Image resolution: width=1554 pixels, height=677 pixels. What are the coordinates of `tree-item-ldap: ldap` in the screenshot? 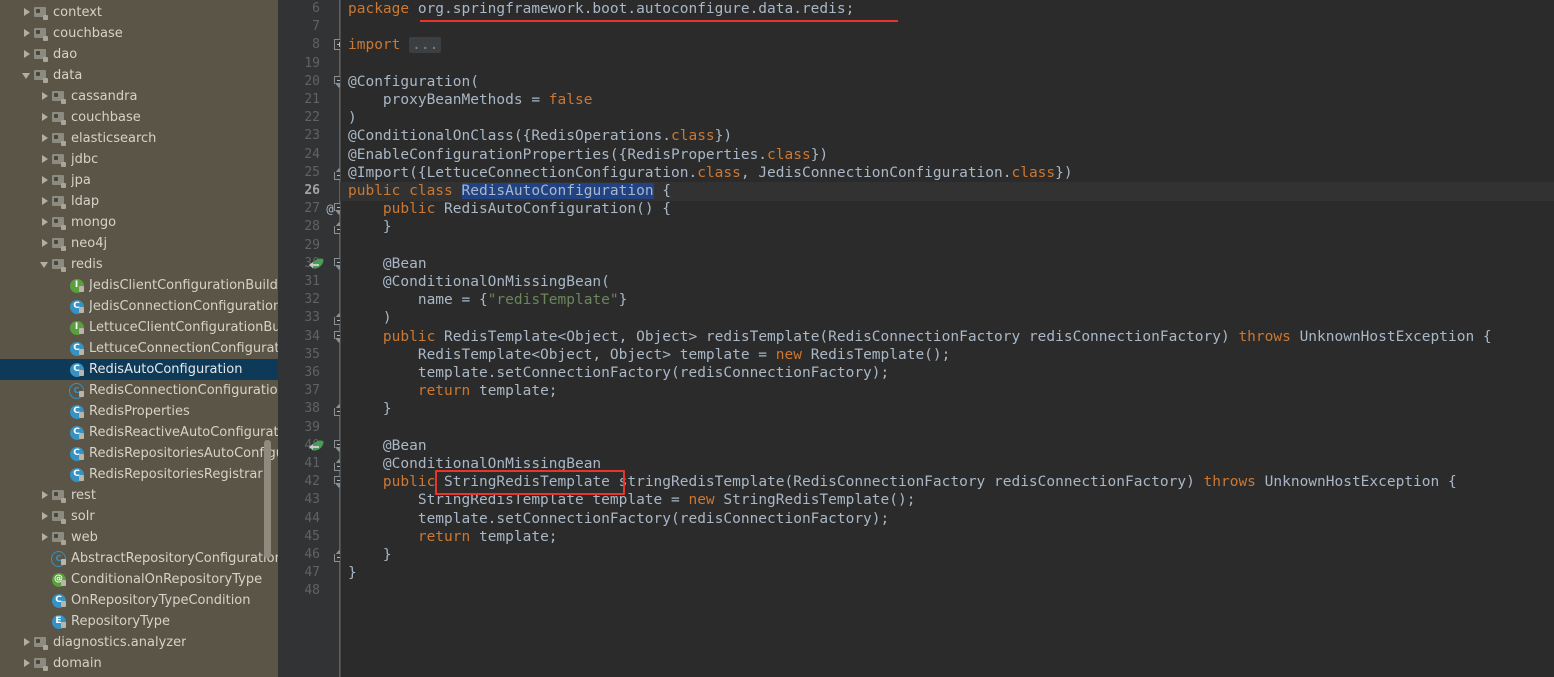 It's located at (139, 201).